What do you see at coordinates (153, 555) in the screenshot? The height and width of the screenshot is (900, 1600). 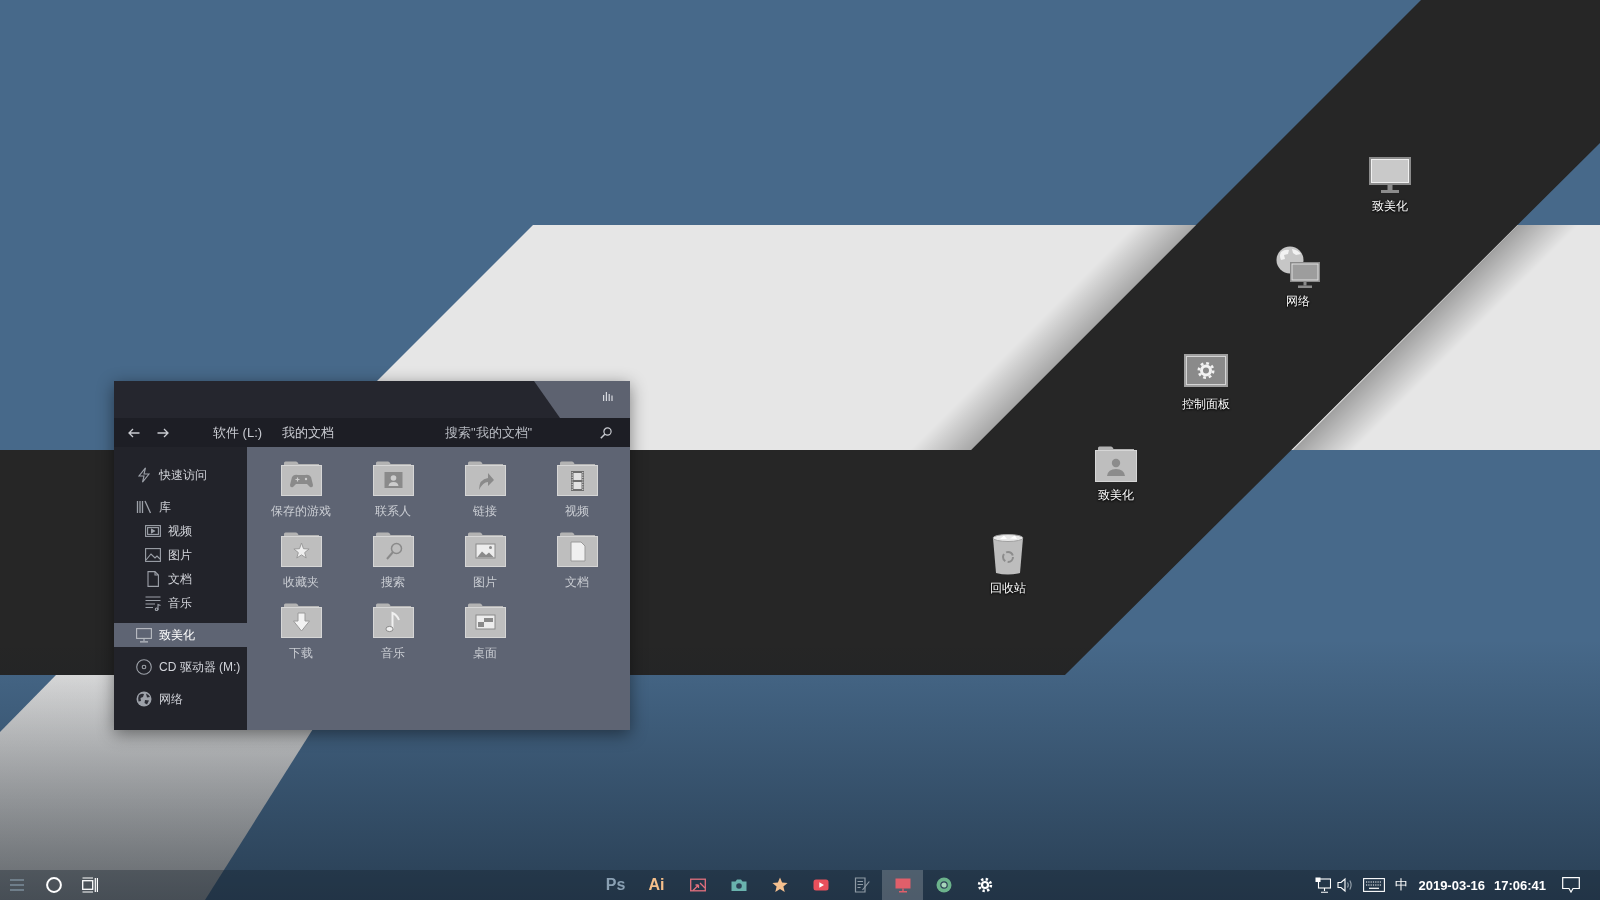 I see `picture-icon` at bounding box center [153, 555].